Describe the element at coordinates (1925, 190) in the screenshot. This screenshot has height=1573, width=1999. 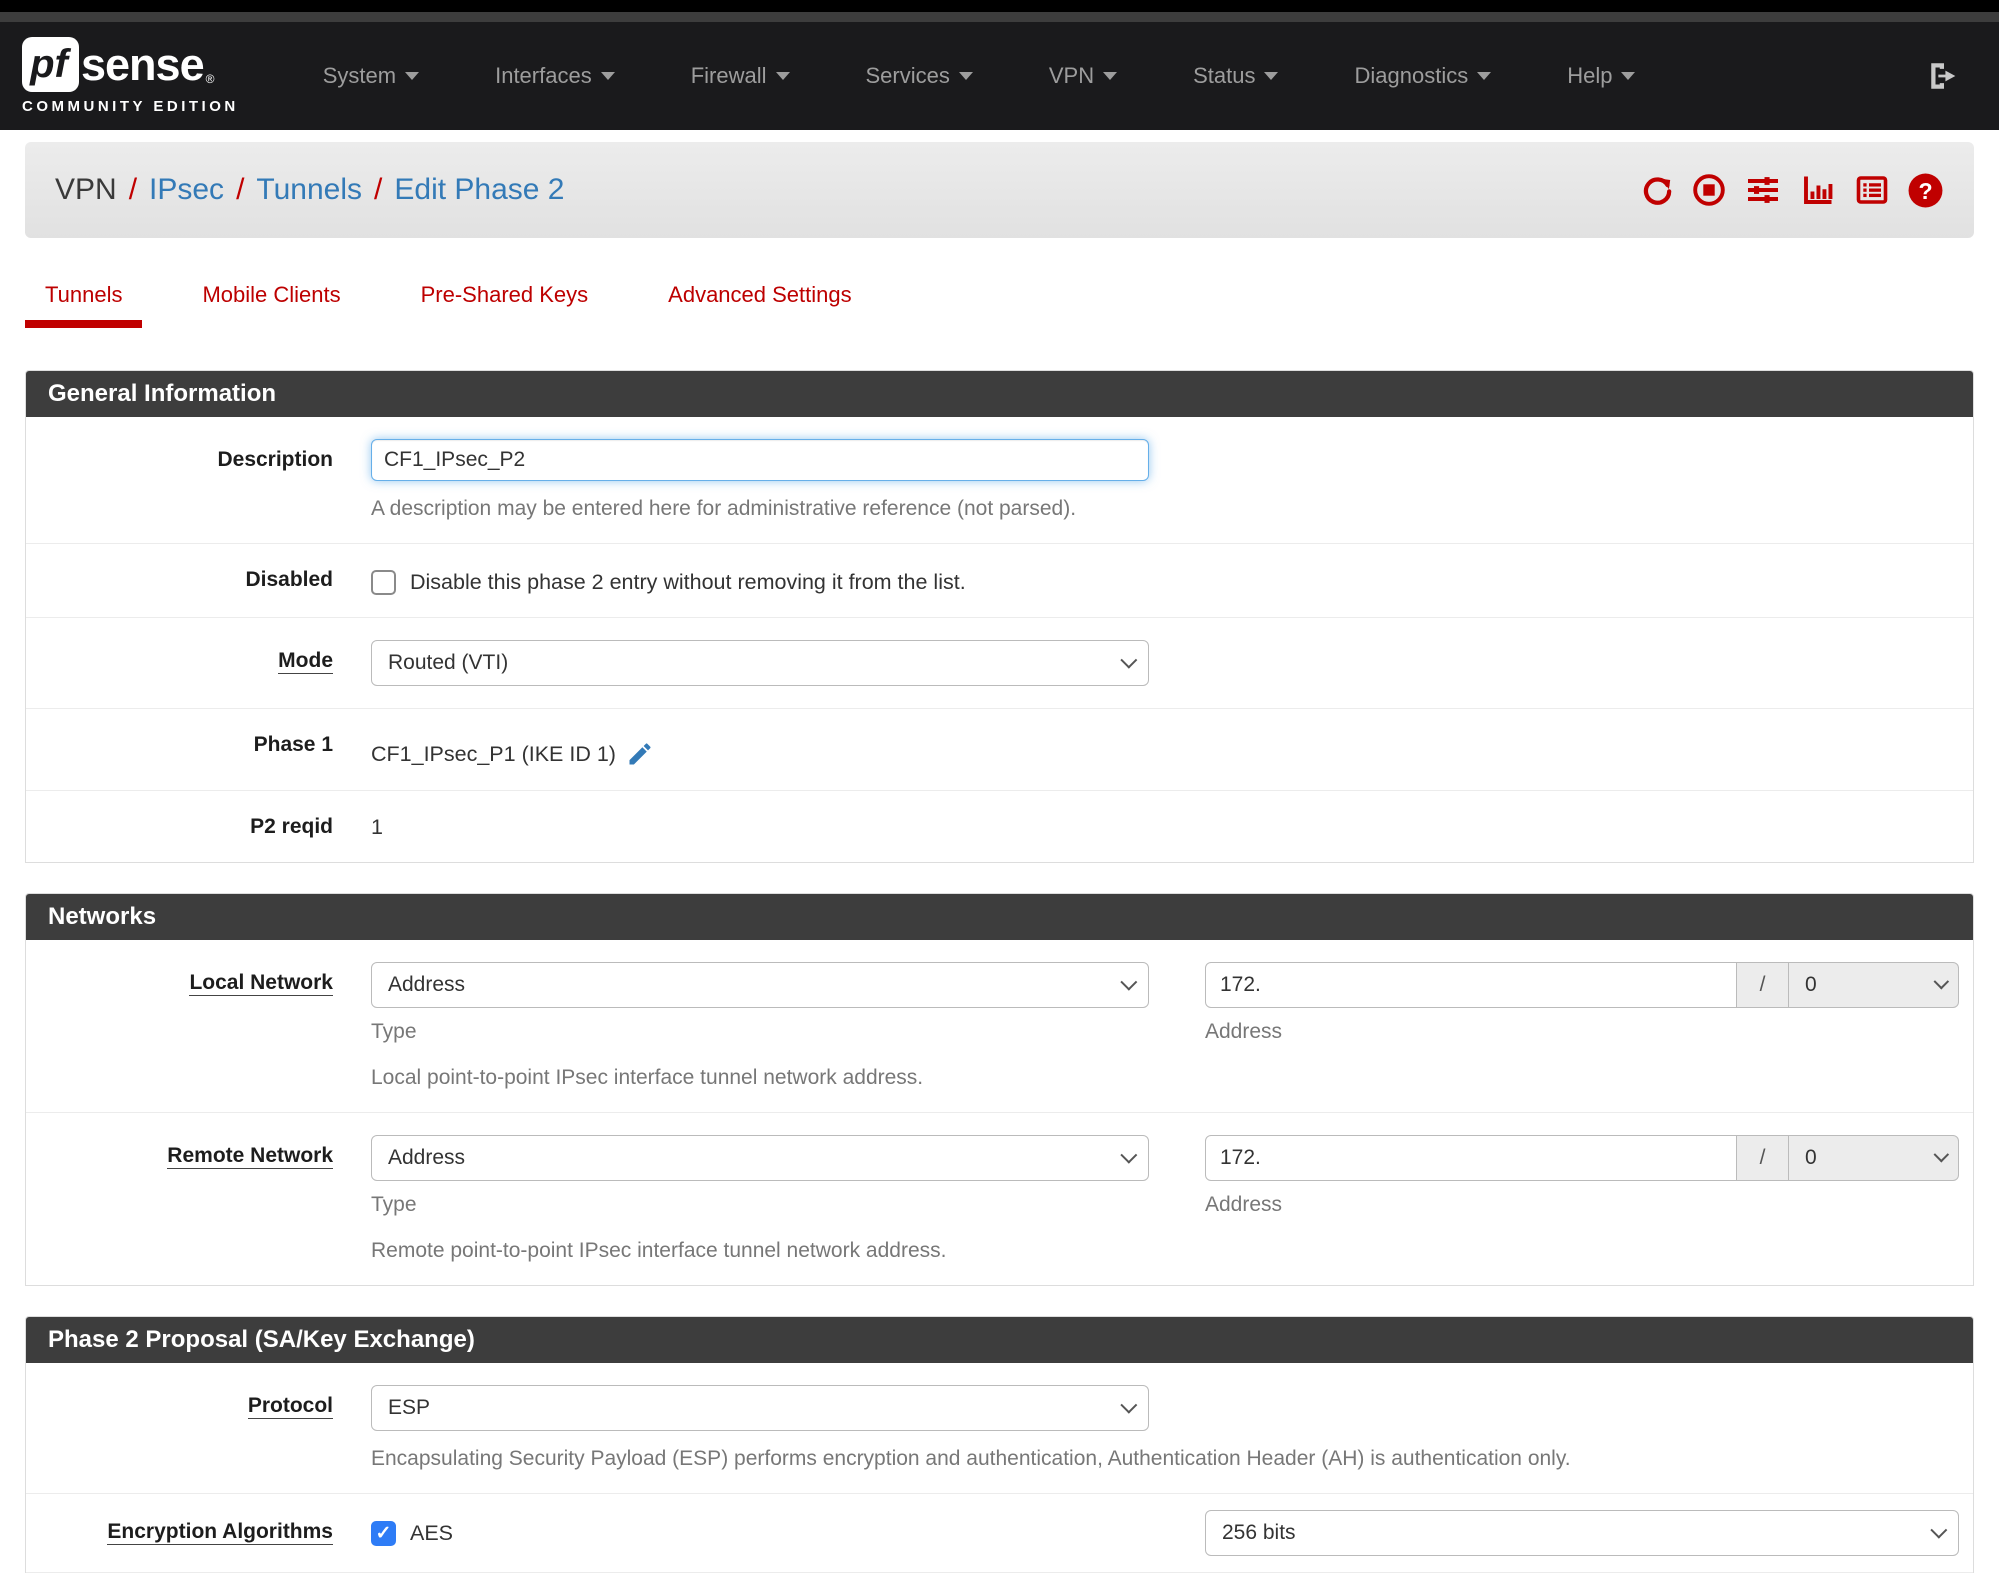
I see `help-icon: ?` at that location.